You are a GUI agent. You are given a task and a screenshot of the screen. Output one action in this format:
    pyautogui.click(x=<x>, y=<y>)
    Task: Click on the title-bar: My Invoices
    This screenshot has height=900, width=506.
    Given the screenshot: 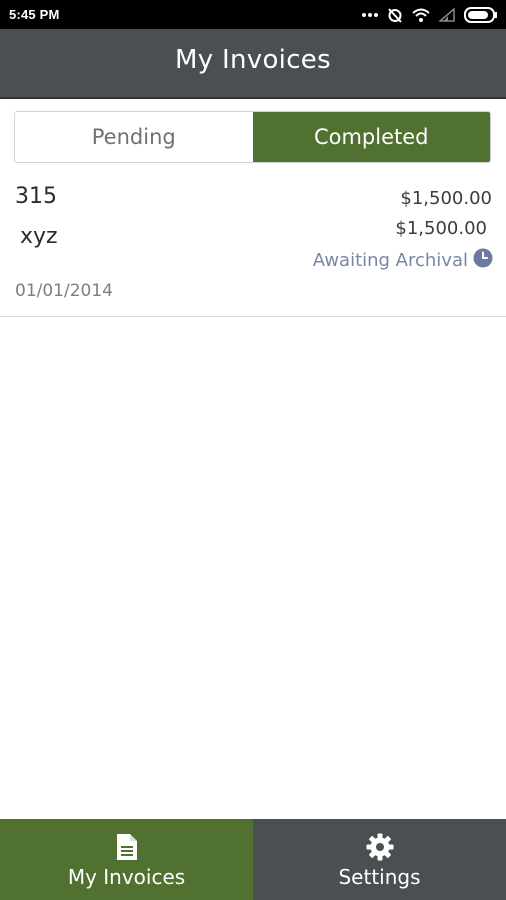 What is the action you would take?
    pyautogui.click(x=253, y=64)
    